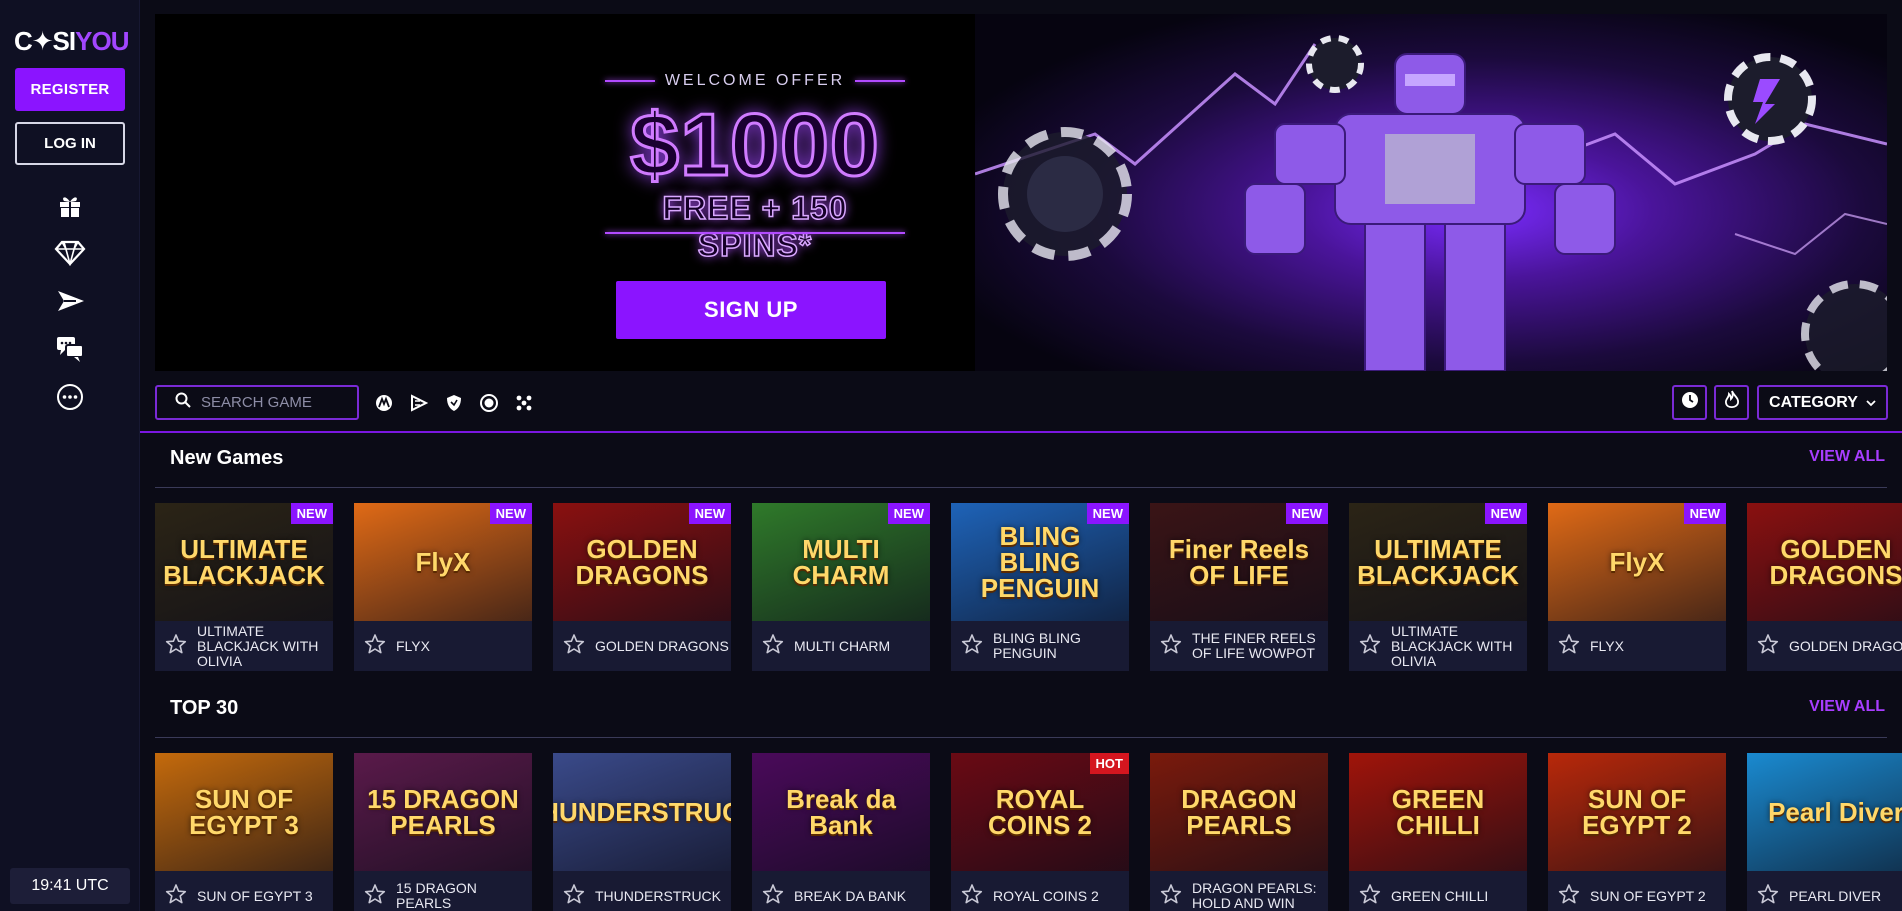 The width and height of the screenshot is (1902, 911). I want to click on game-thumbnail: Pearl Diver, so click(1824, 812).